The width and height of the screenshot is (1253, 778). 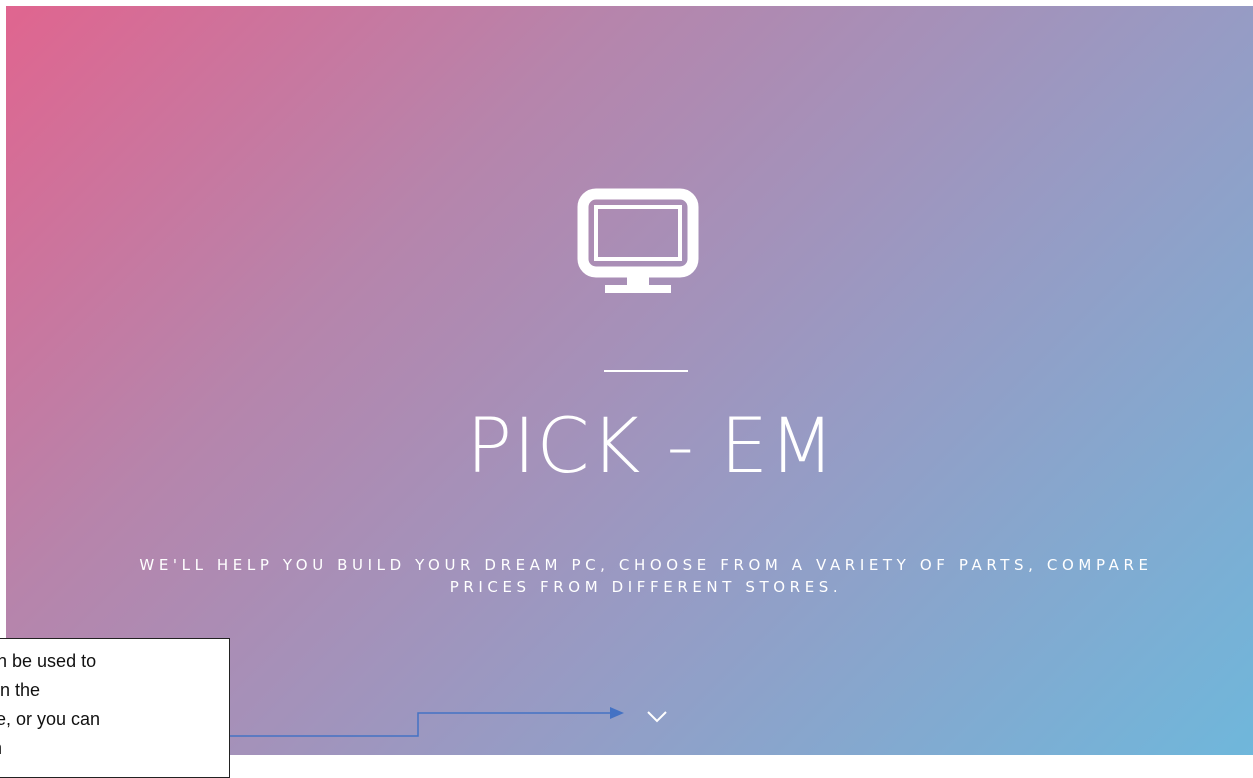 I want to click on page-title: PICK - EM, so click(x=651, y=445).